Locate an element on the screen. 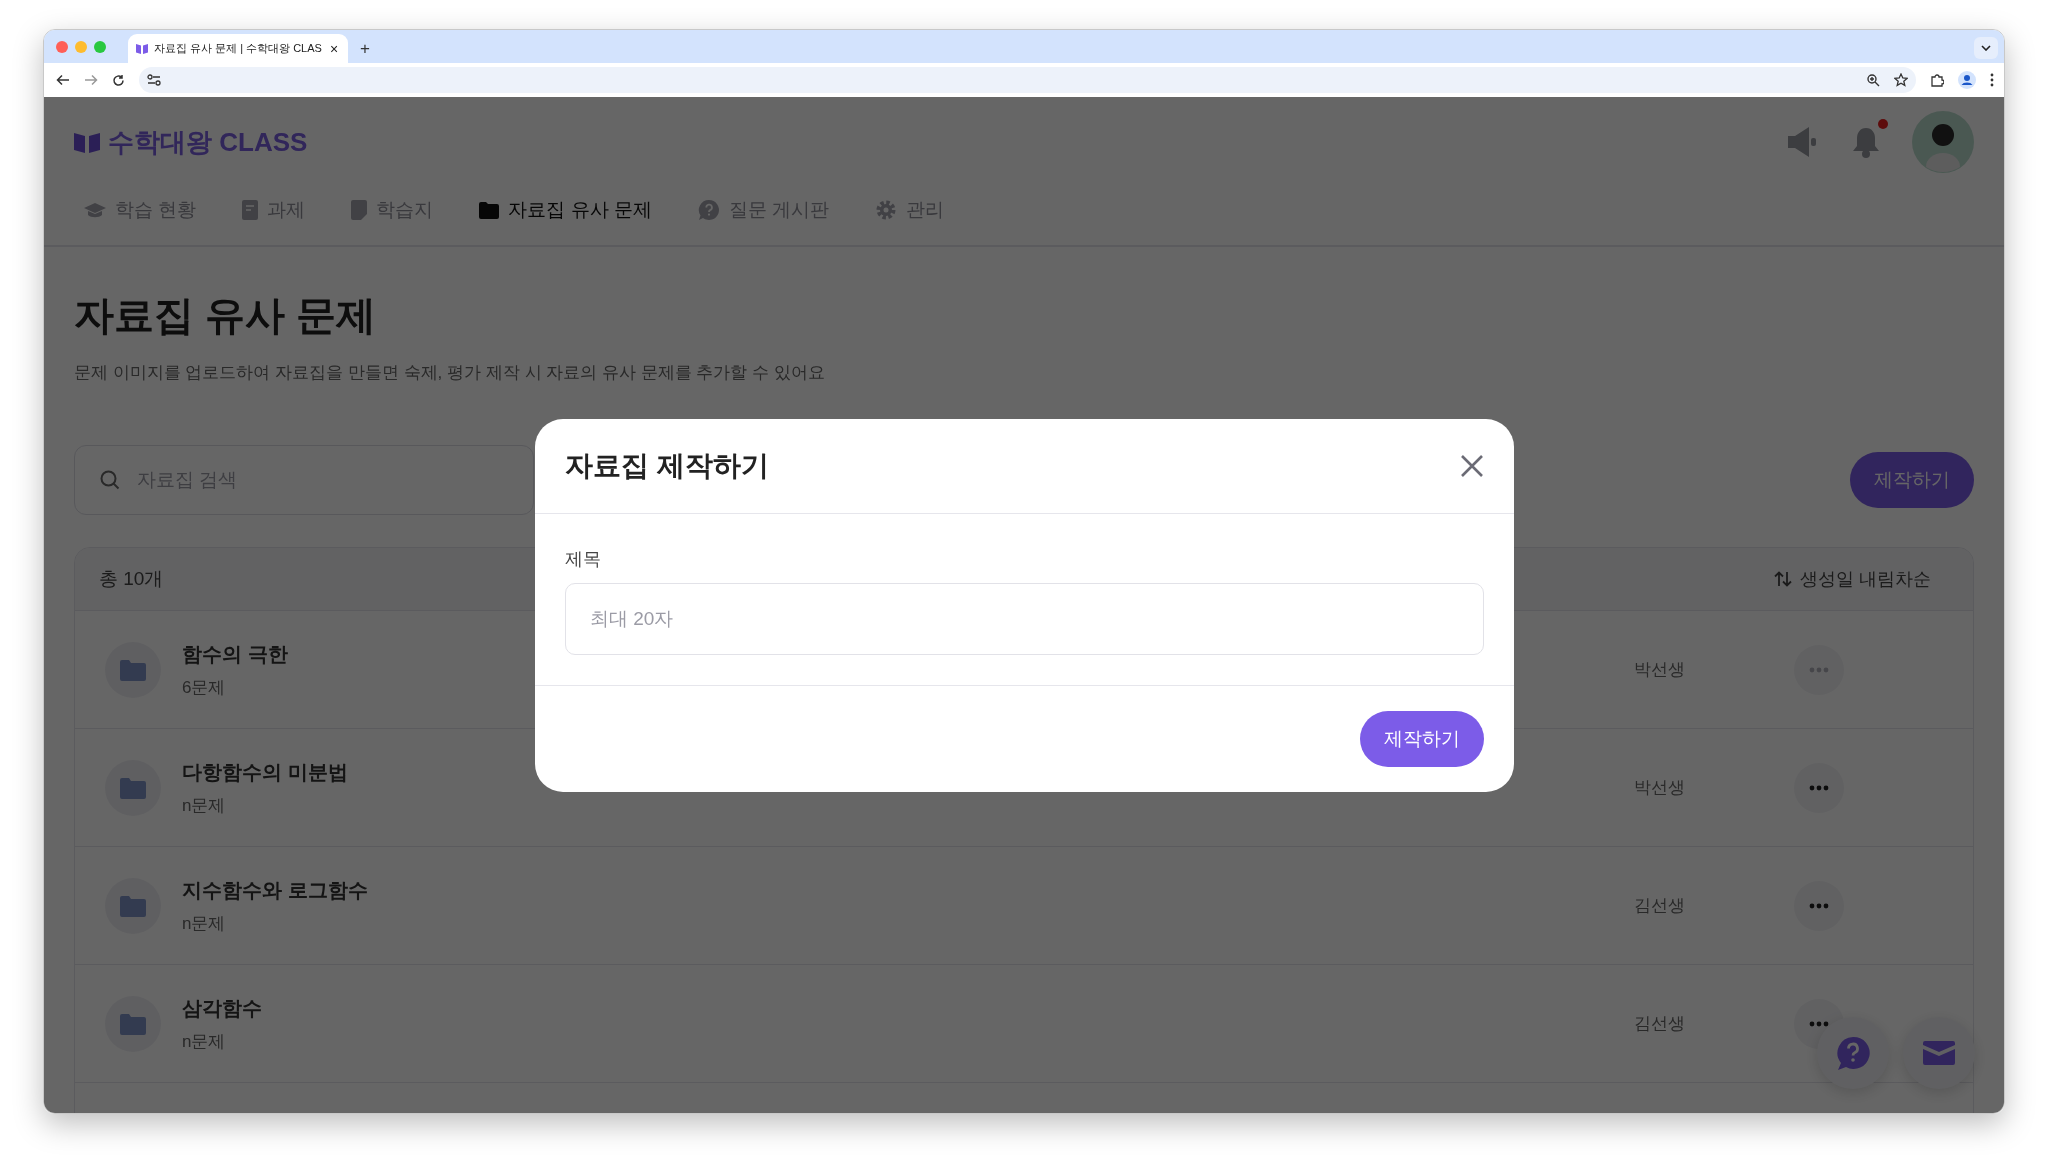  sort-icon is located at coordinates (1783, 579).